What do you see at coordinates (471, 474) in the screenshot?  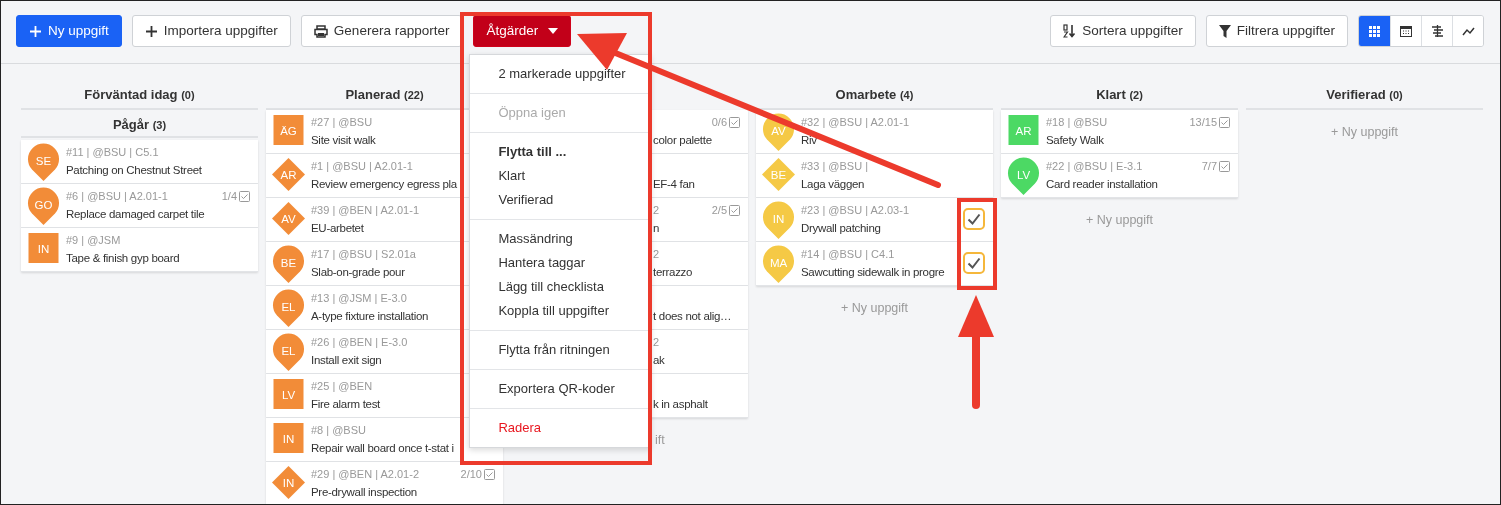 I see `checklist-count: 2/10` at bounding box center [471, 474].